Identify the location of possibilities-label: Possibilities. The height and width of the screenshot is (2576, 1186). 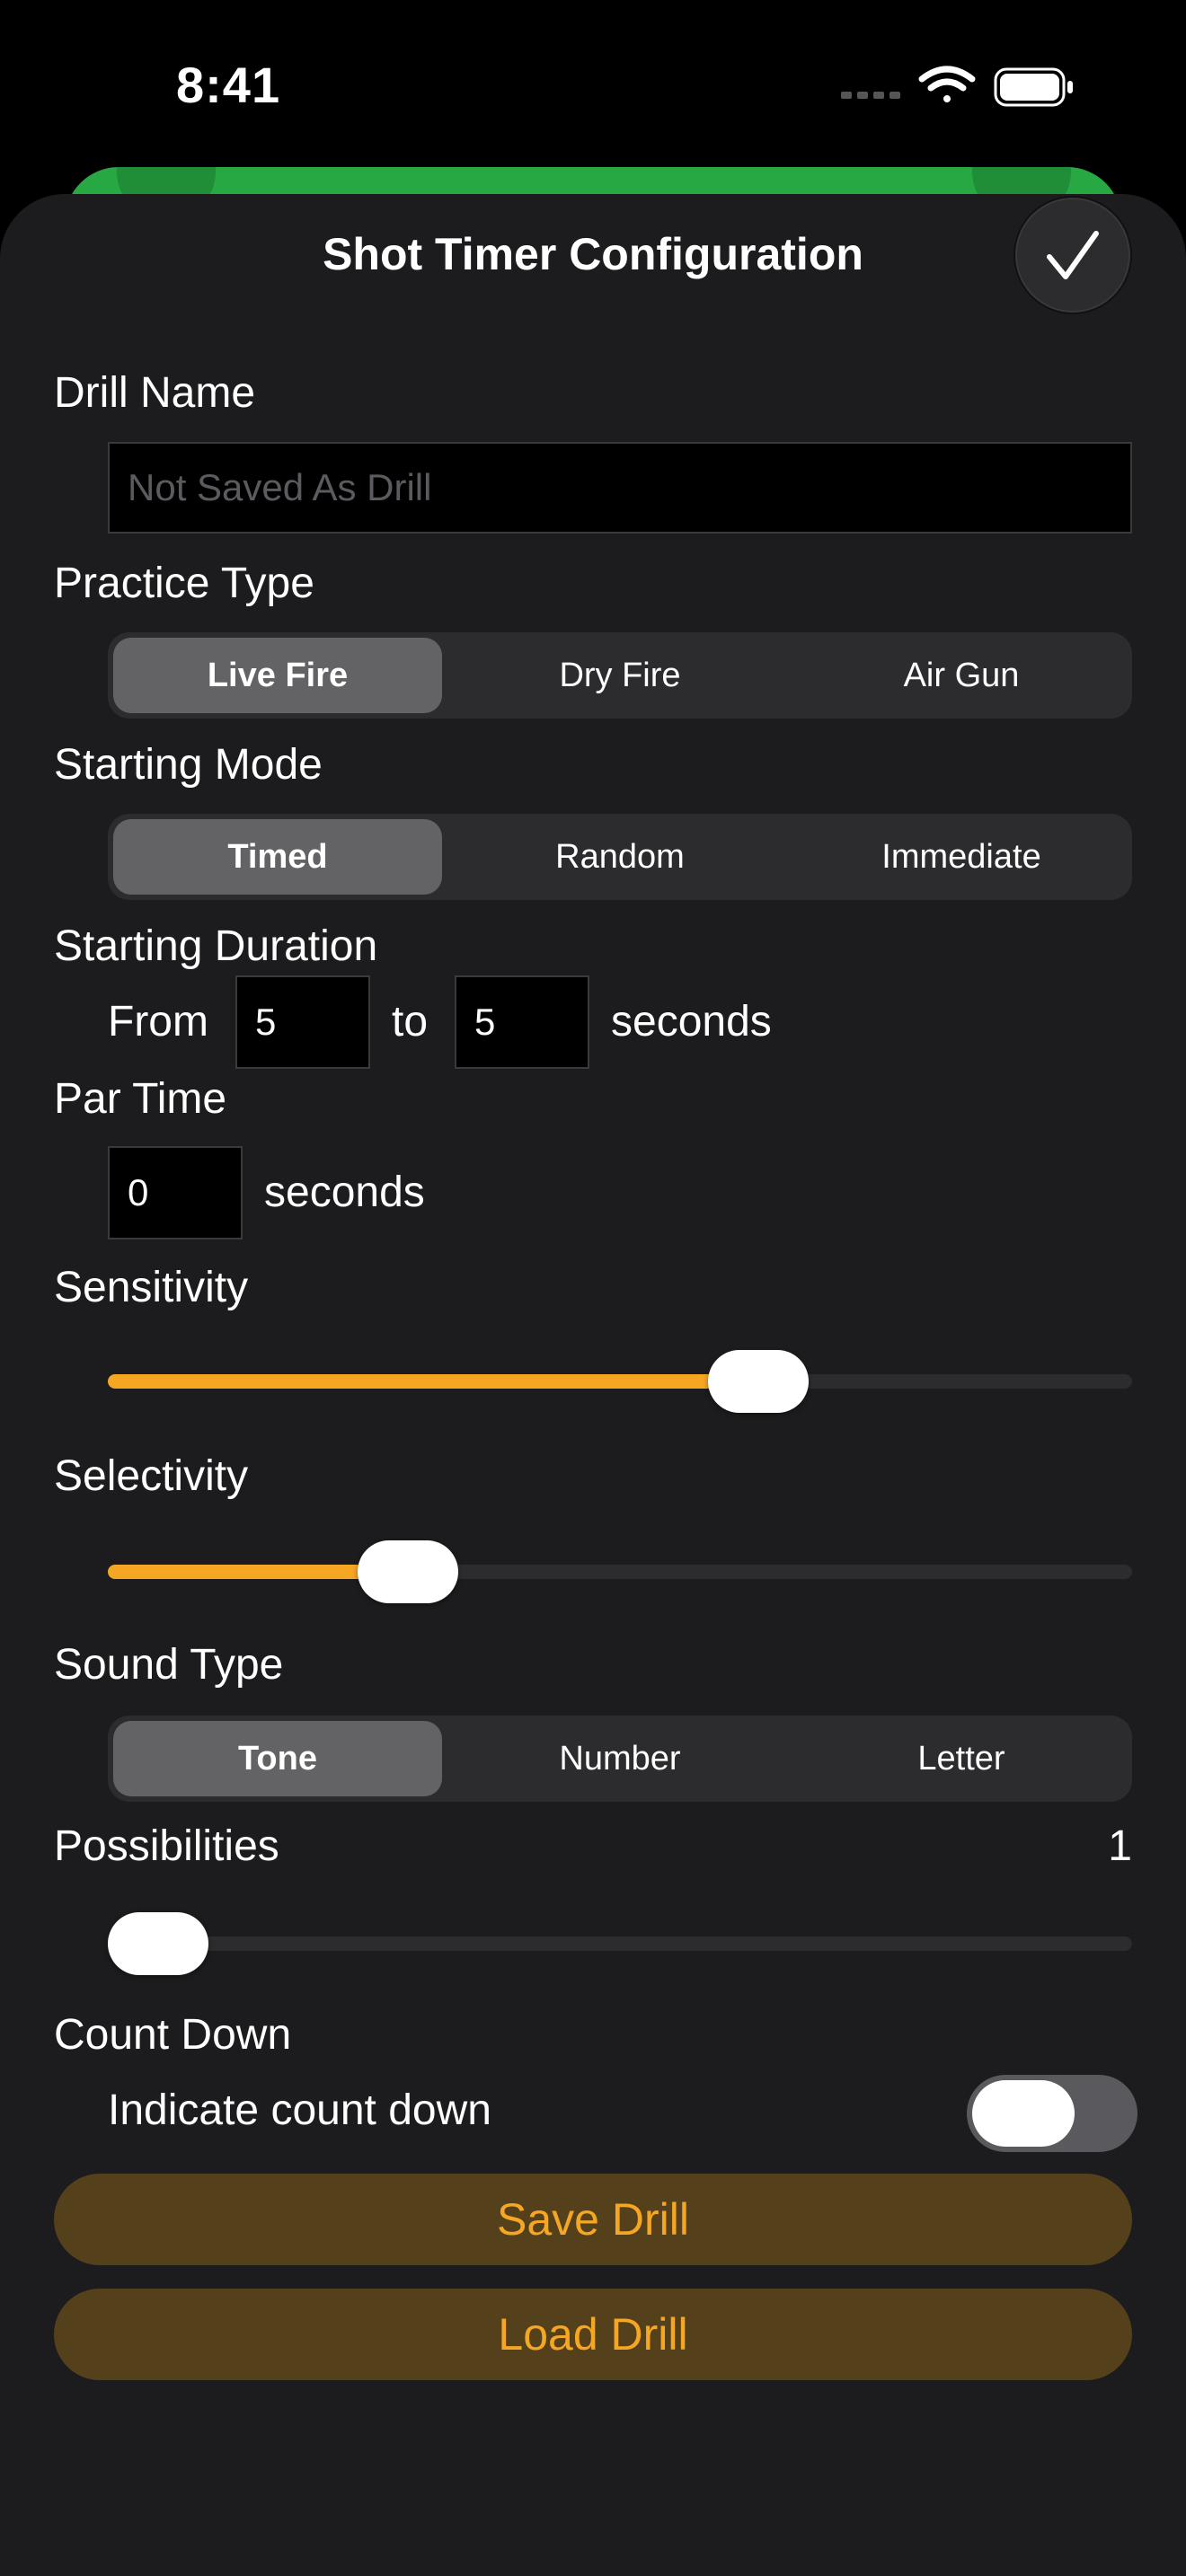
(166, 1846).